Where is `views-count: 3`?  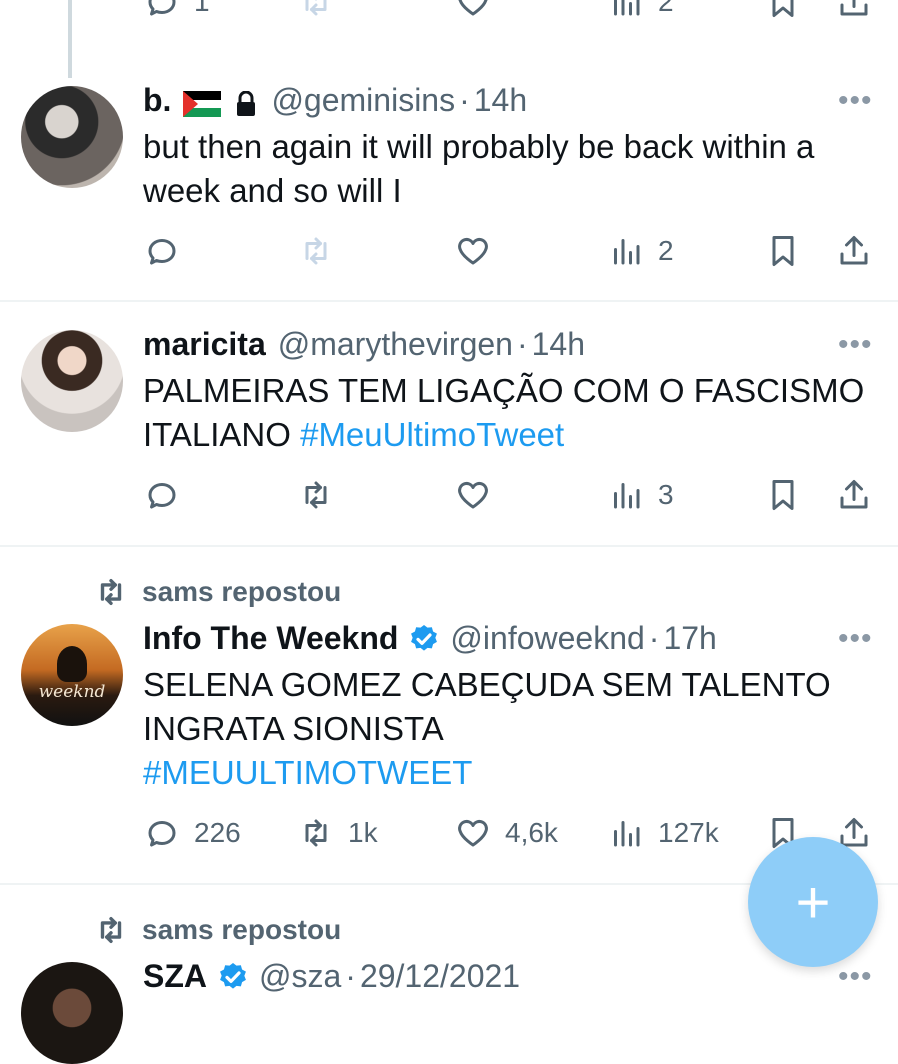
views-count: 3 is located at coordinates (666, 494).